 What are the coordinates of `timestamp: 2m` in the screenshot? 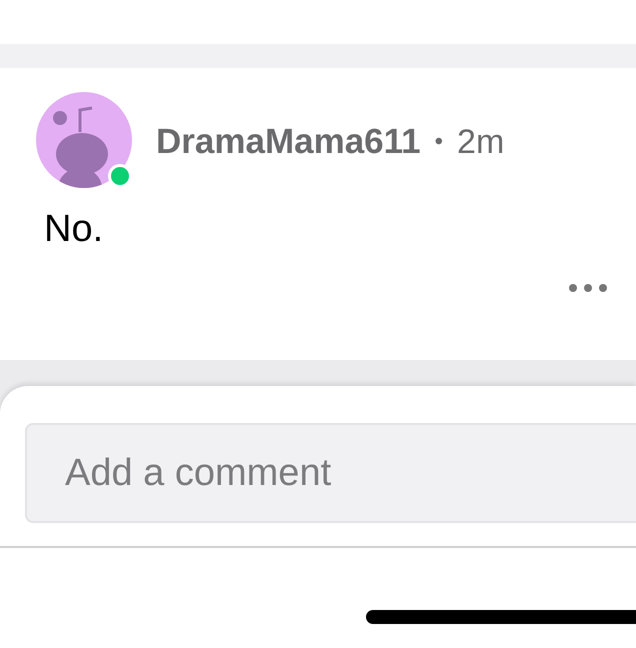 It's located at (480, 142).